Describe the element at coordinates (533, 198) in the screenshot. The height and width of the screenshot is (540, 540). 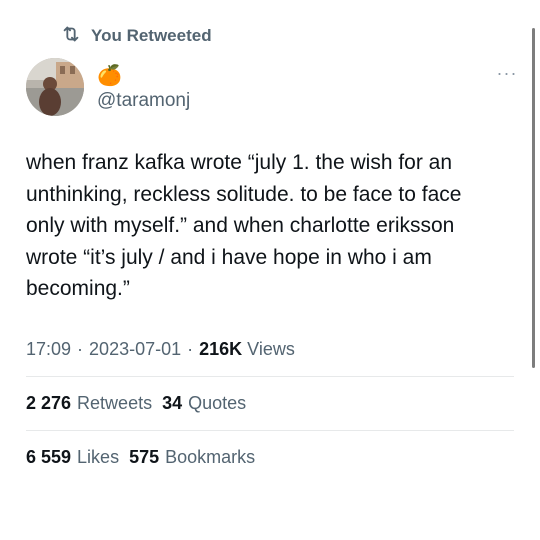
I see `scrollbar` at that location.